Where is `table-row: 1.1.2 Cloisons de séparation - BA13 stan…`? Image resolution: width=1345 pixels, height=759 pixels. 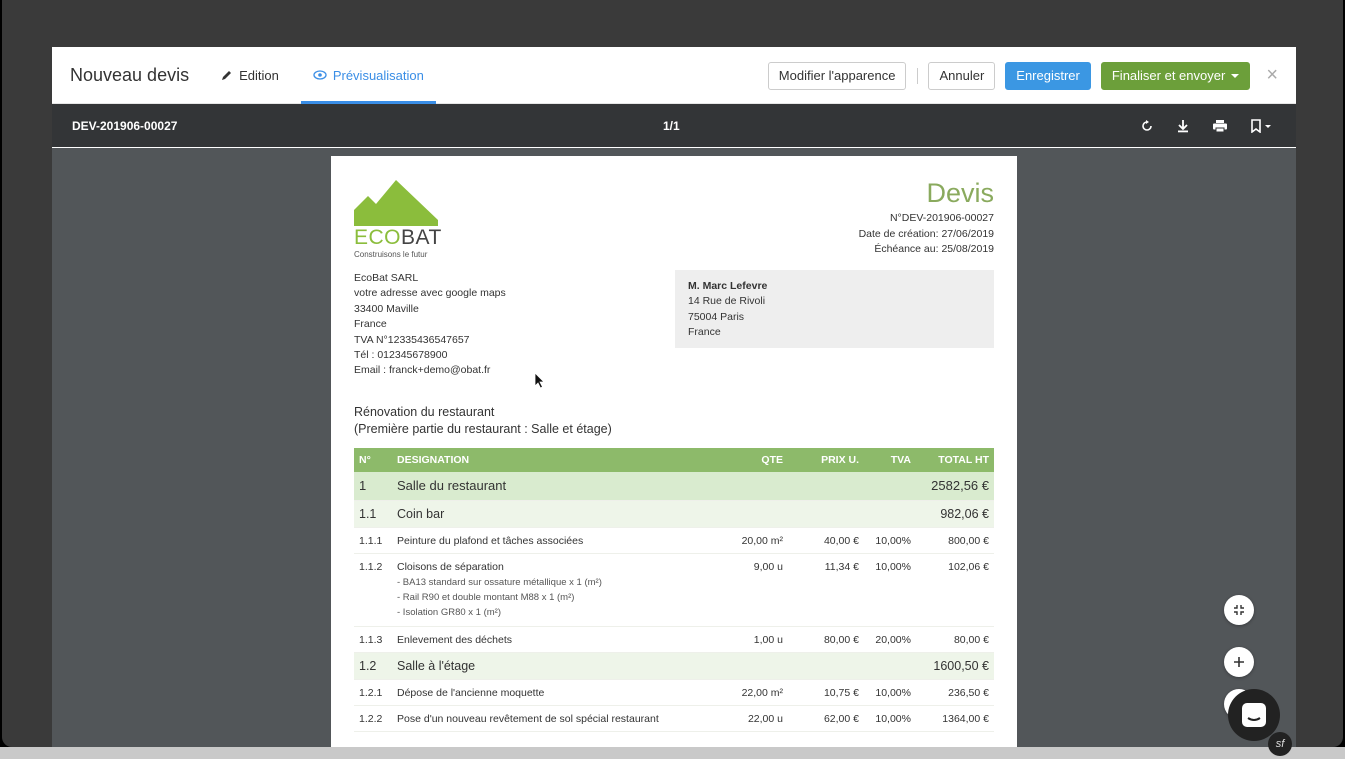
table-row: 1.1.2 Cloisons de séparation - BA13 stan… is located at coordinates (674, 590).